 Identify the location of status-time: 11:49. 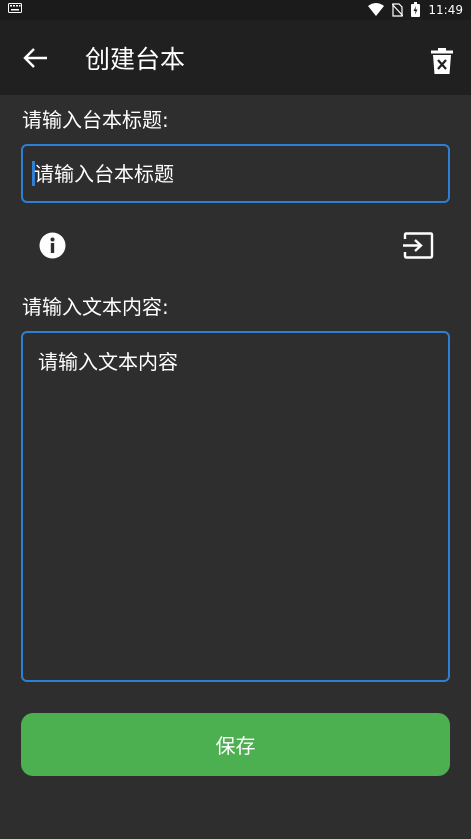
(445, 9).